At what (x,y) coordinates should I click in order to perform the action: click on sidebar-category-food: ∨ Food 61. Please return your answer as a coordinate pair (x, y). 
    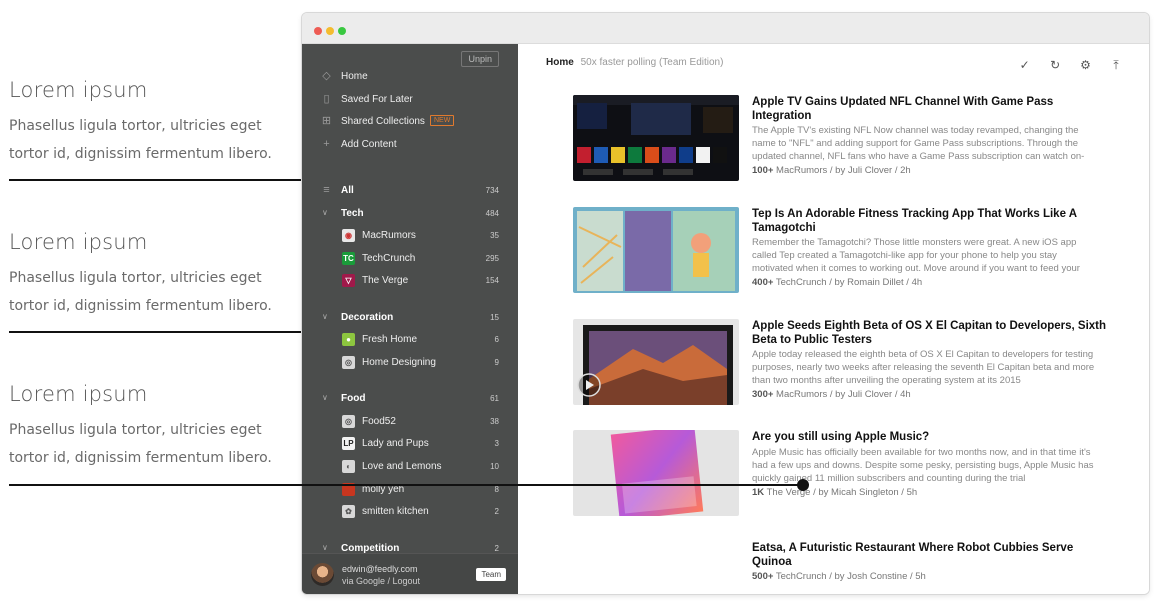
    Looking at the image, I should click on (410, 399).